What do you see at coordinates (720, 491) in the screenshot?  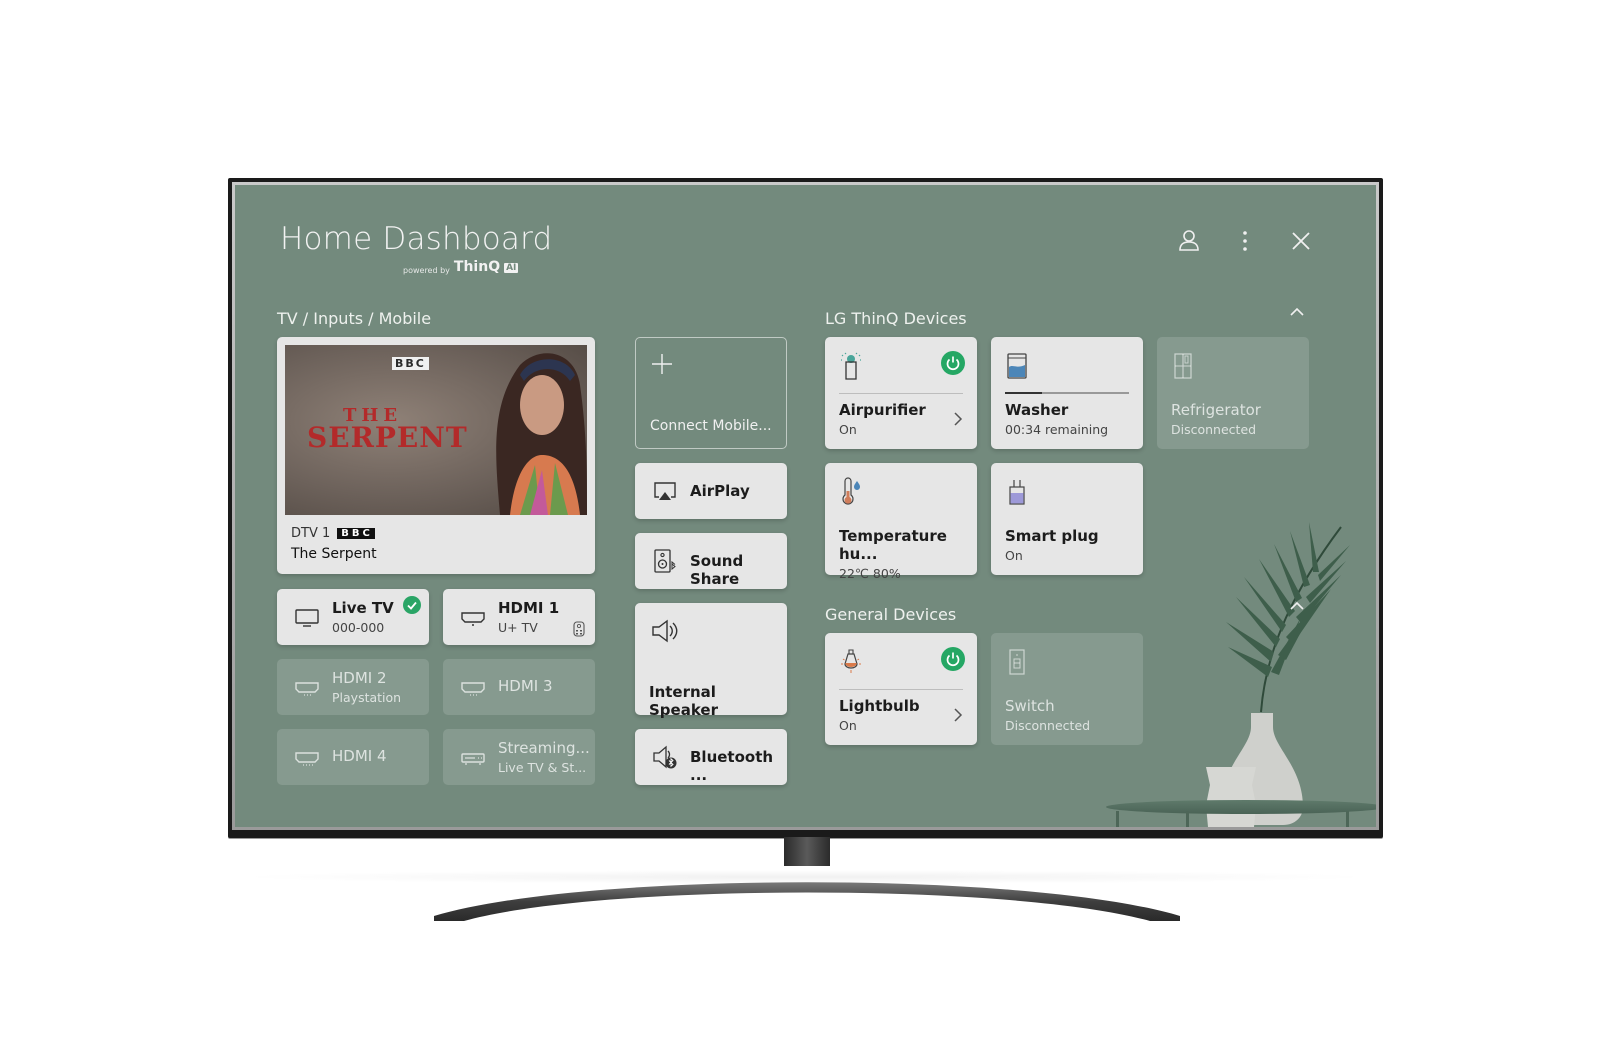 I see `airplay-label: AirPlay` at bounding box center [720, 491].